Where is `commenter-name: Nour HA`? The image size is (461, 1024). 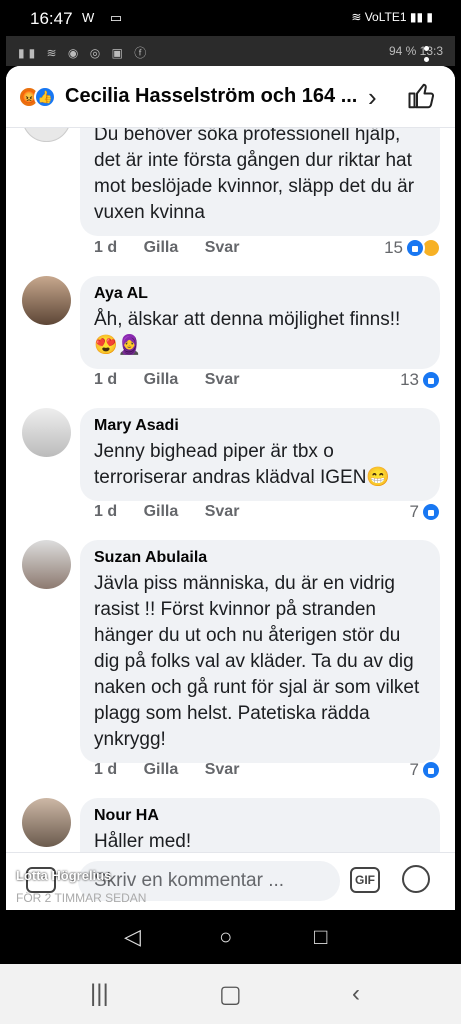 commenter-name: Nour HA is located at coordinates (260, 816).